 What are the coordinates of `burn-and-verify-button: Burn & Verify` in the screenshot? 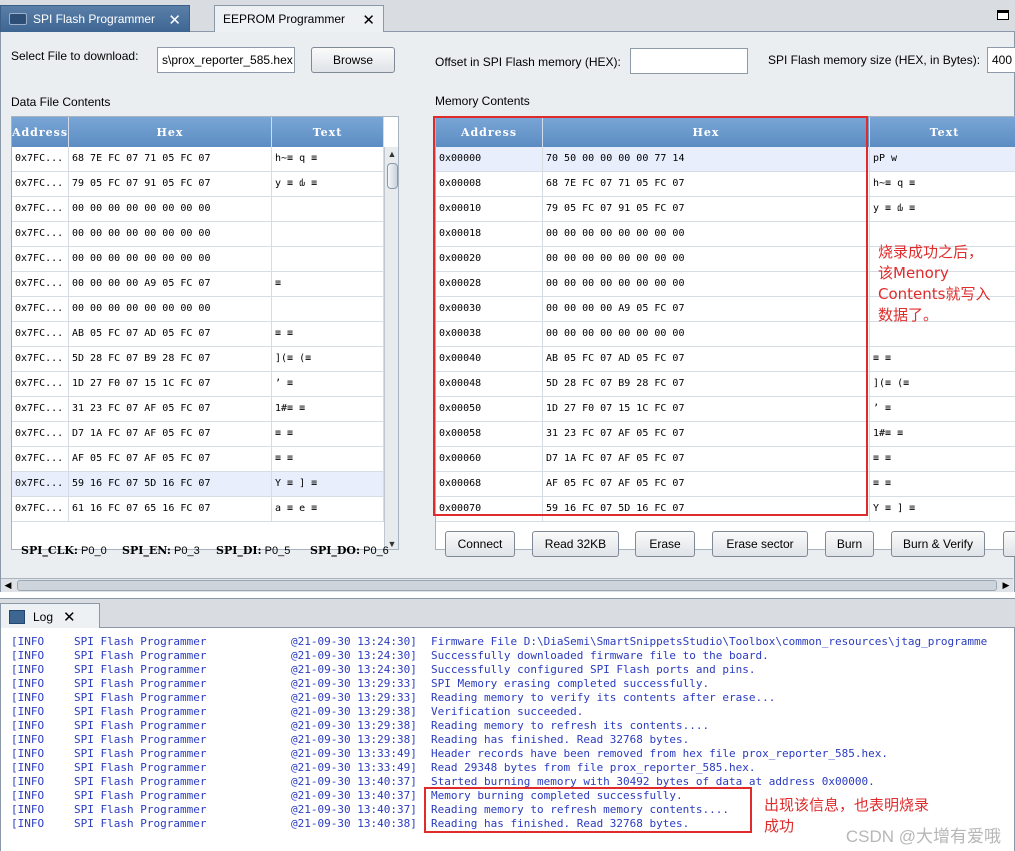 It's located at (938, 544).